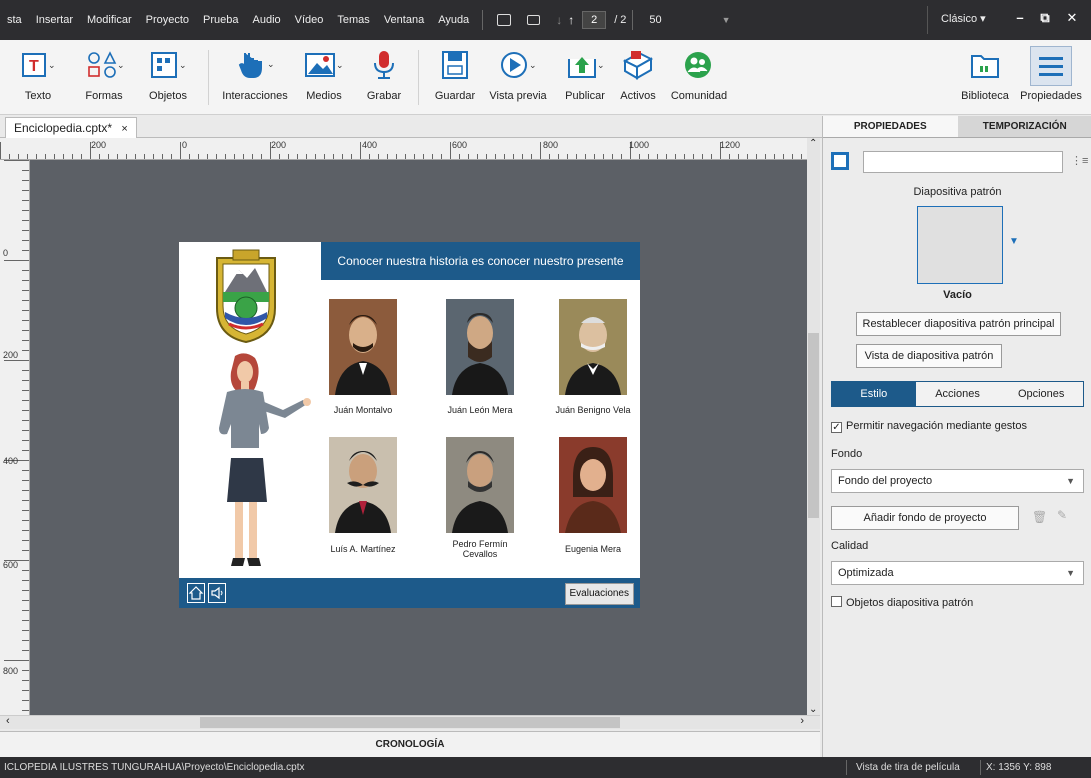  I want to click on grabar-button: Grabar, so click(384, 74).